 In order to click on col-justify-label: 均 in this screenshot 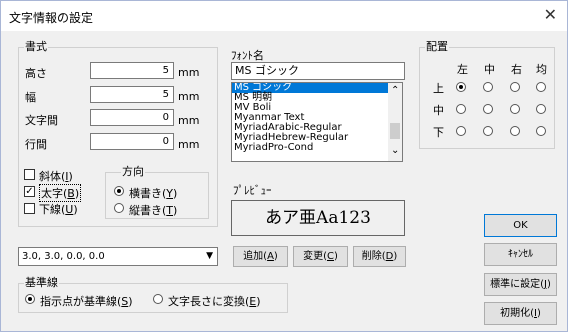, I will do `click(541, 69)`.